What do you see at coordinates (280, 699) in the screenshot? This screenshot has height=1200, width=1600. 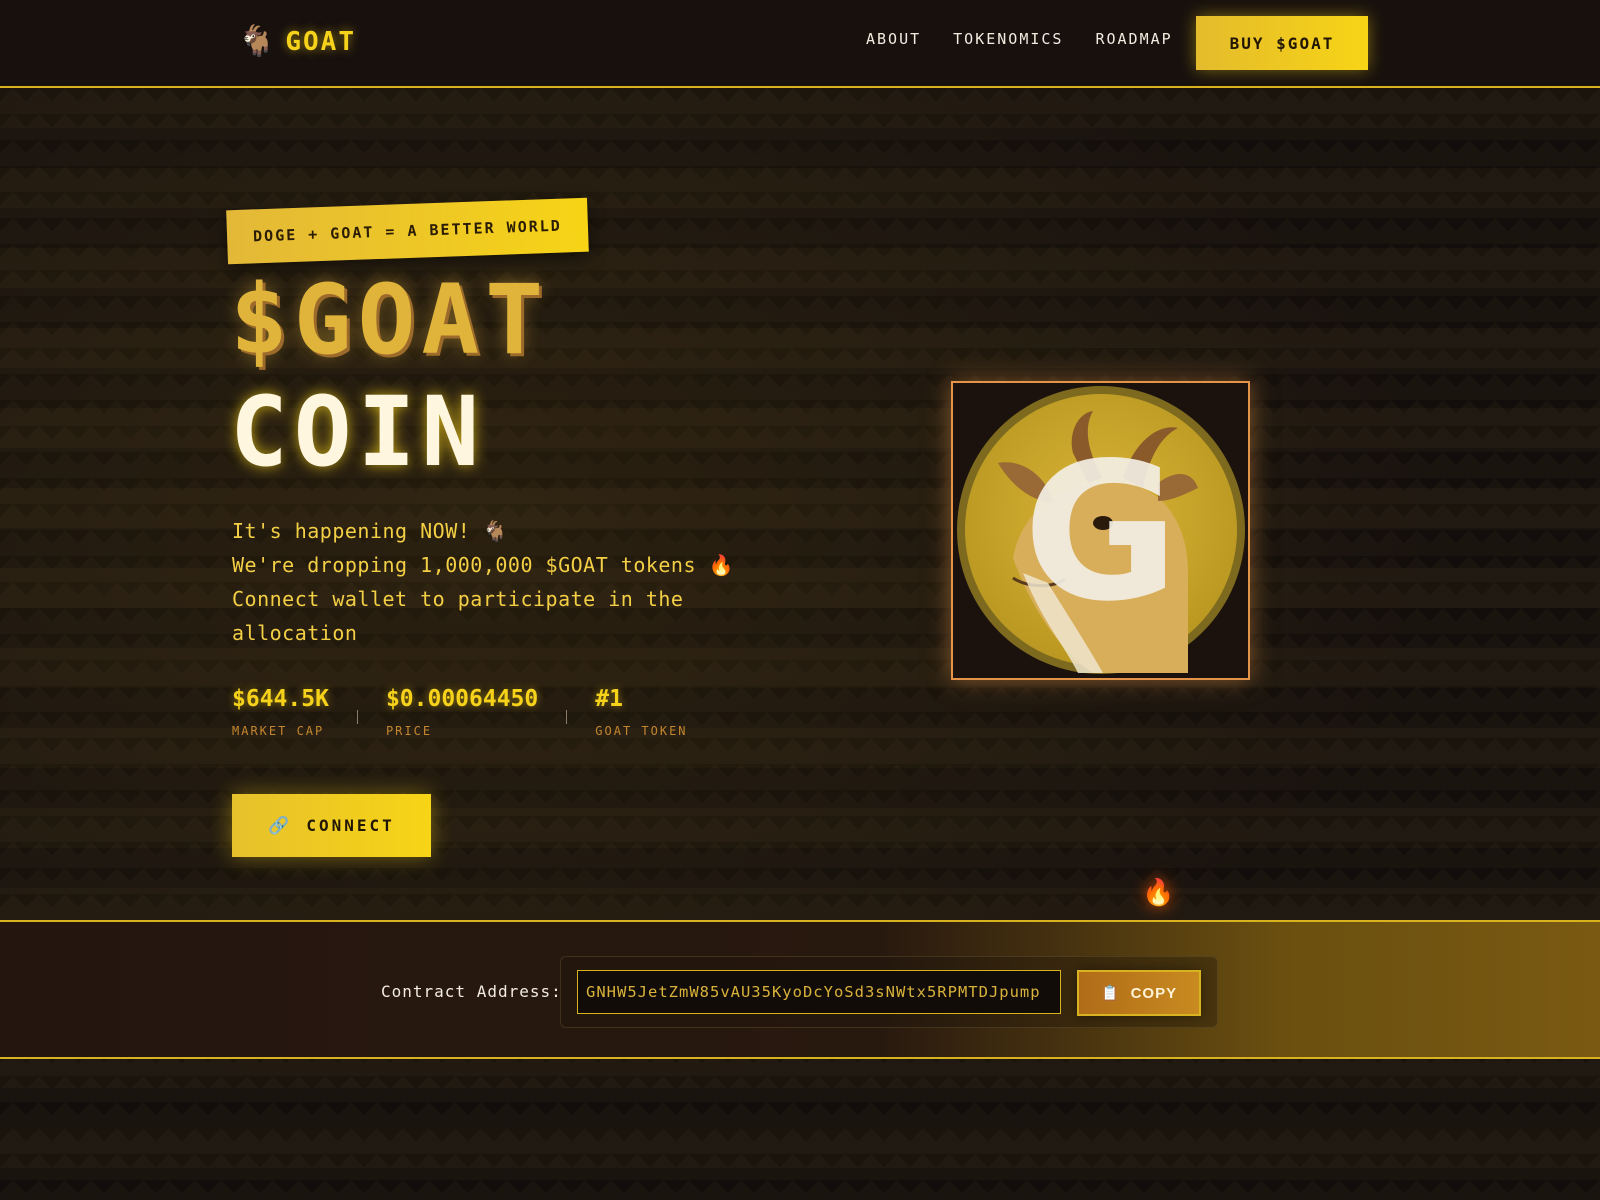 I see `stat-value: $644.5K` at bounding box center [280, 699].